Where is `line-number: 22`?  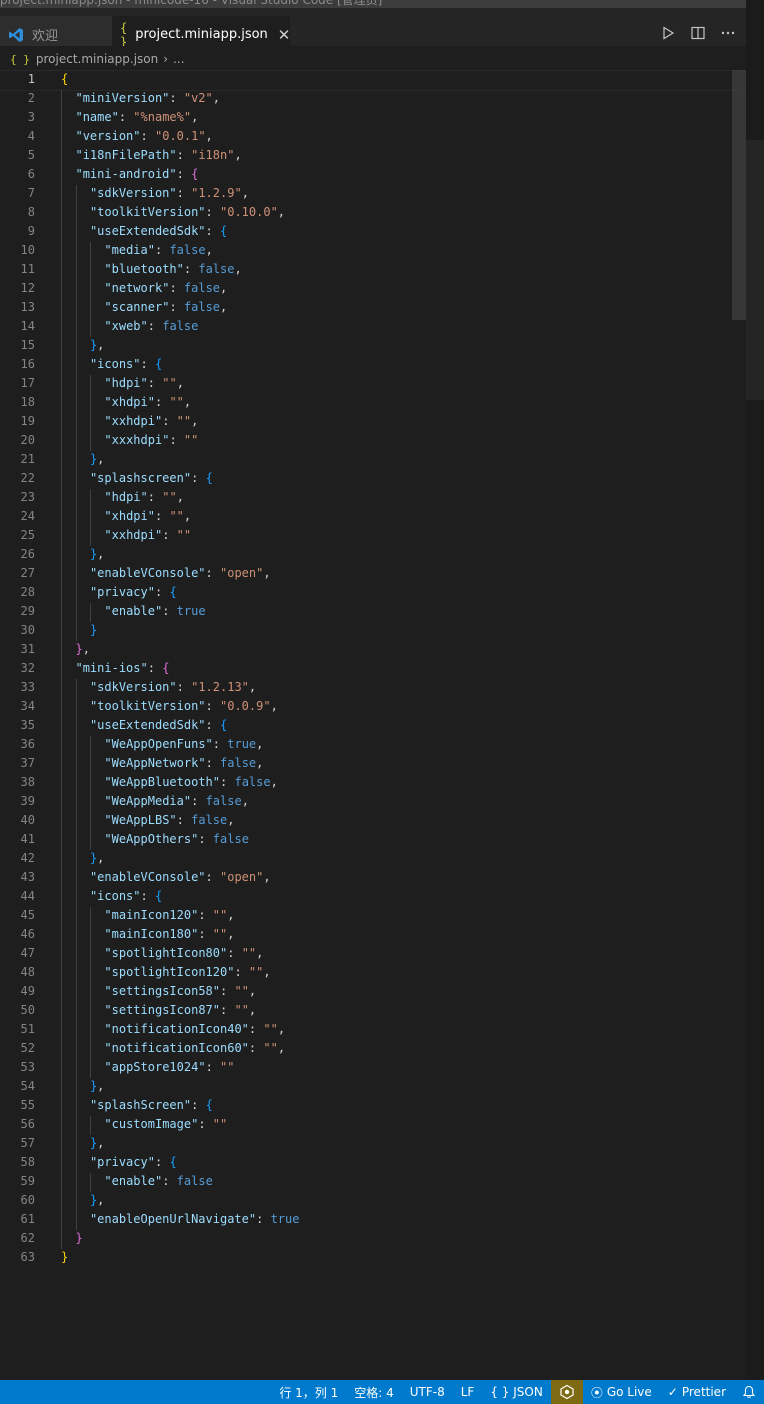
line-number: 22 is located at coordinates (27, 478).